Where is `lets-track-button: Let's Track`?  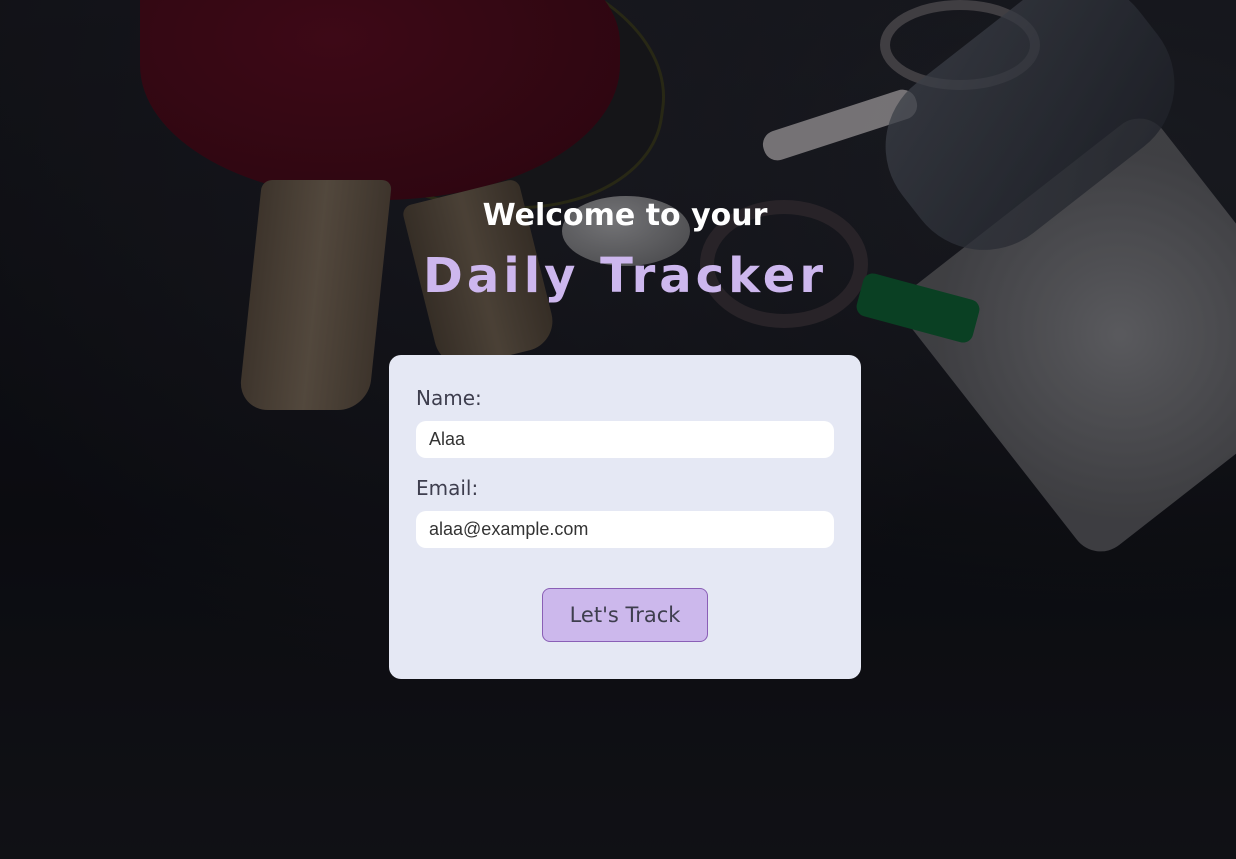
lets-track-button: Let's Track is located at coordinates (625, 615).